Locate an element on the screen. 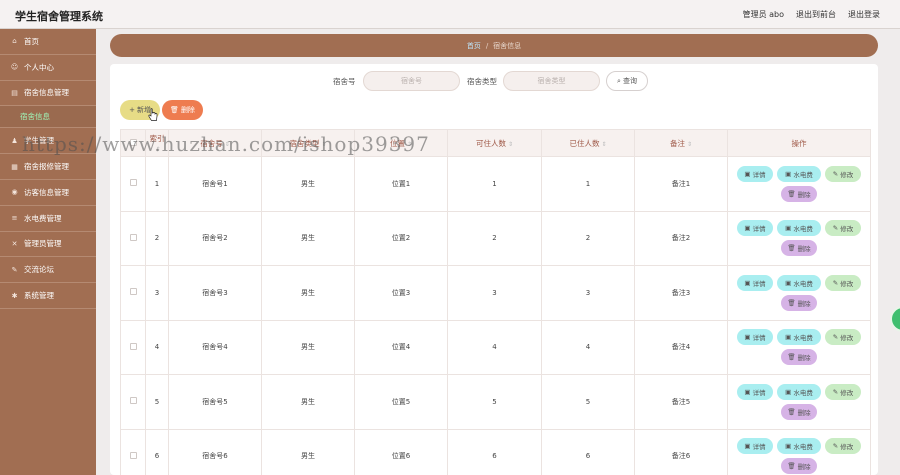 The height and width of the screenshot is (475, 900). breadcrumb-current: 宿舍信息 is located at coordinates (507, 45).